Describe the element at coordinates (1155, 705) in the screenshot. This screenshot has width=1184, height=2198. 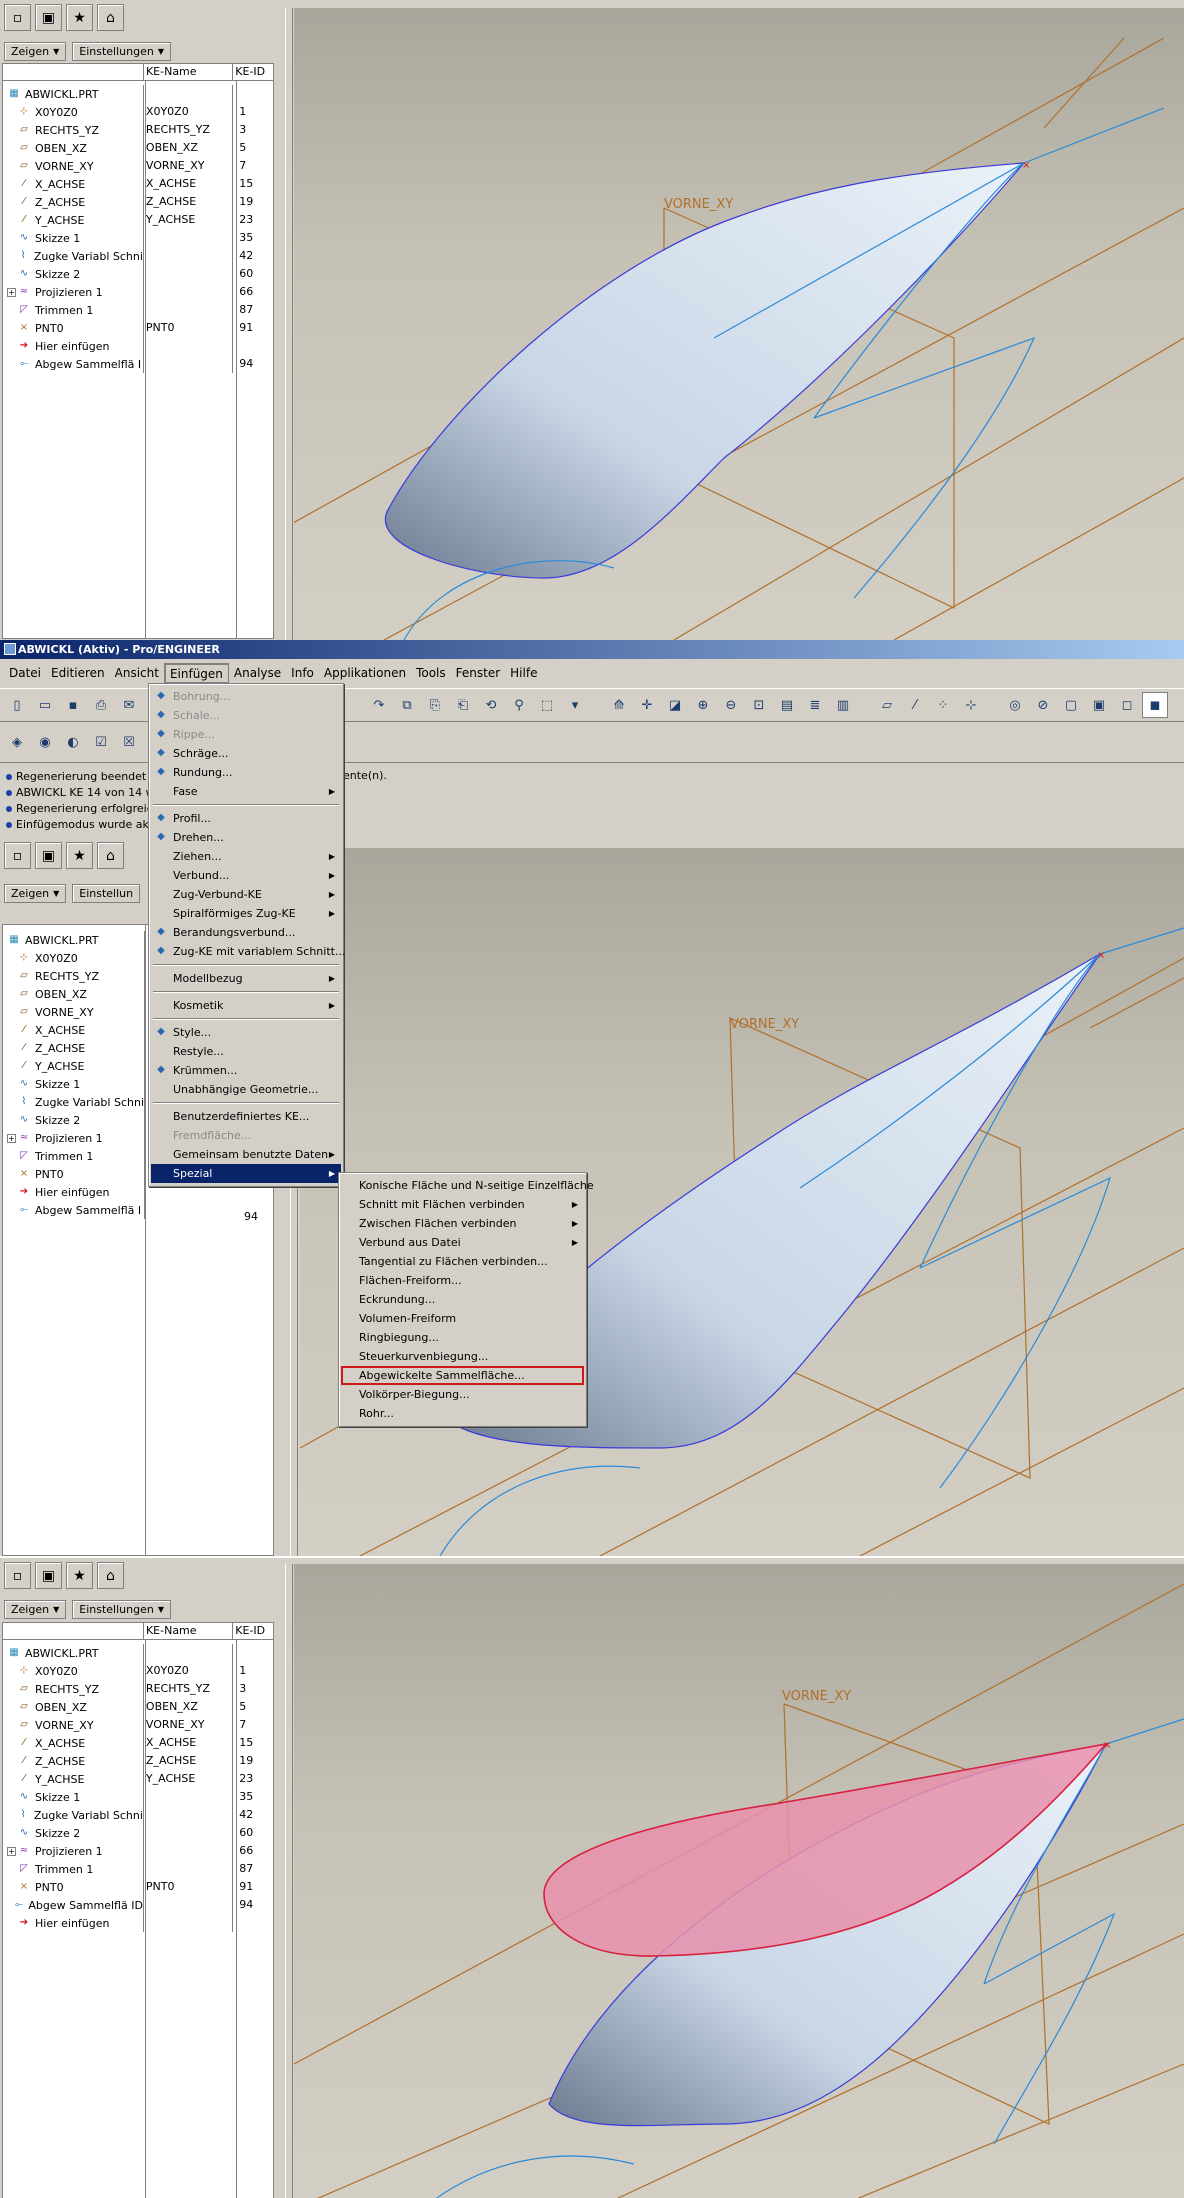
I see `shaded-active-icon: ◼` at that location.